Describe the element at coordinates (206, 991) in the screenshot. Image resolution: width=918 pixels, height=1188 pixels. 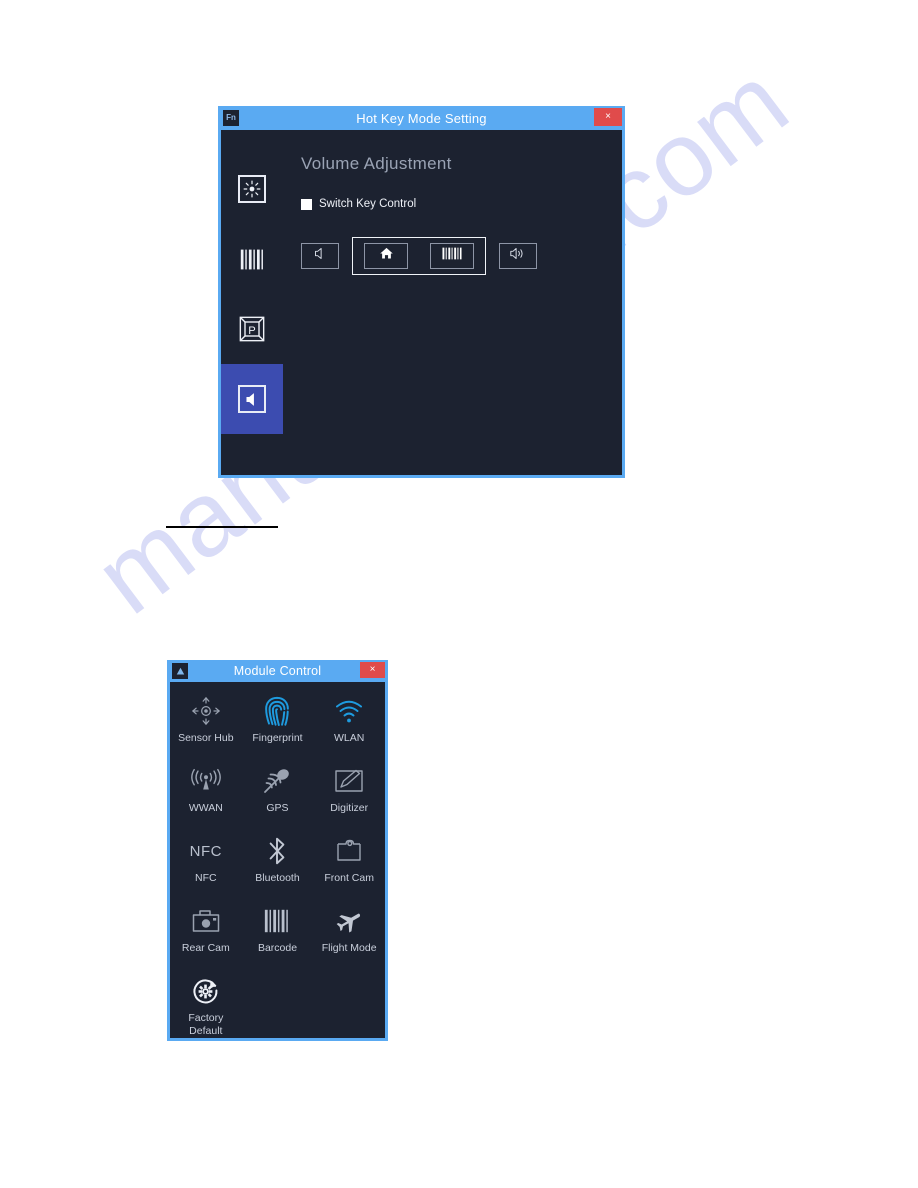
I see `factory-reset-icon` at that location.